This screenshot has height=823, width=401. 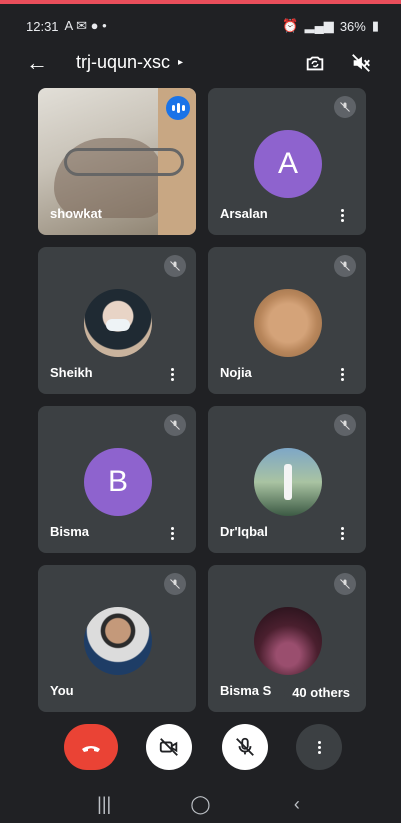 I want to click on participant-name: Bisma S, so click(x=246, y=690).